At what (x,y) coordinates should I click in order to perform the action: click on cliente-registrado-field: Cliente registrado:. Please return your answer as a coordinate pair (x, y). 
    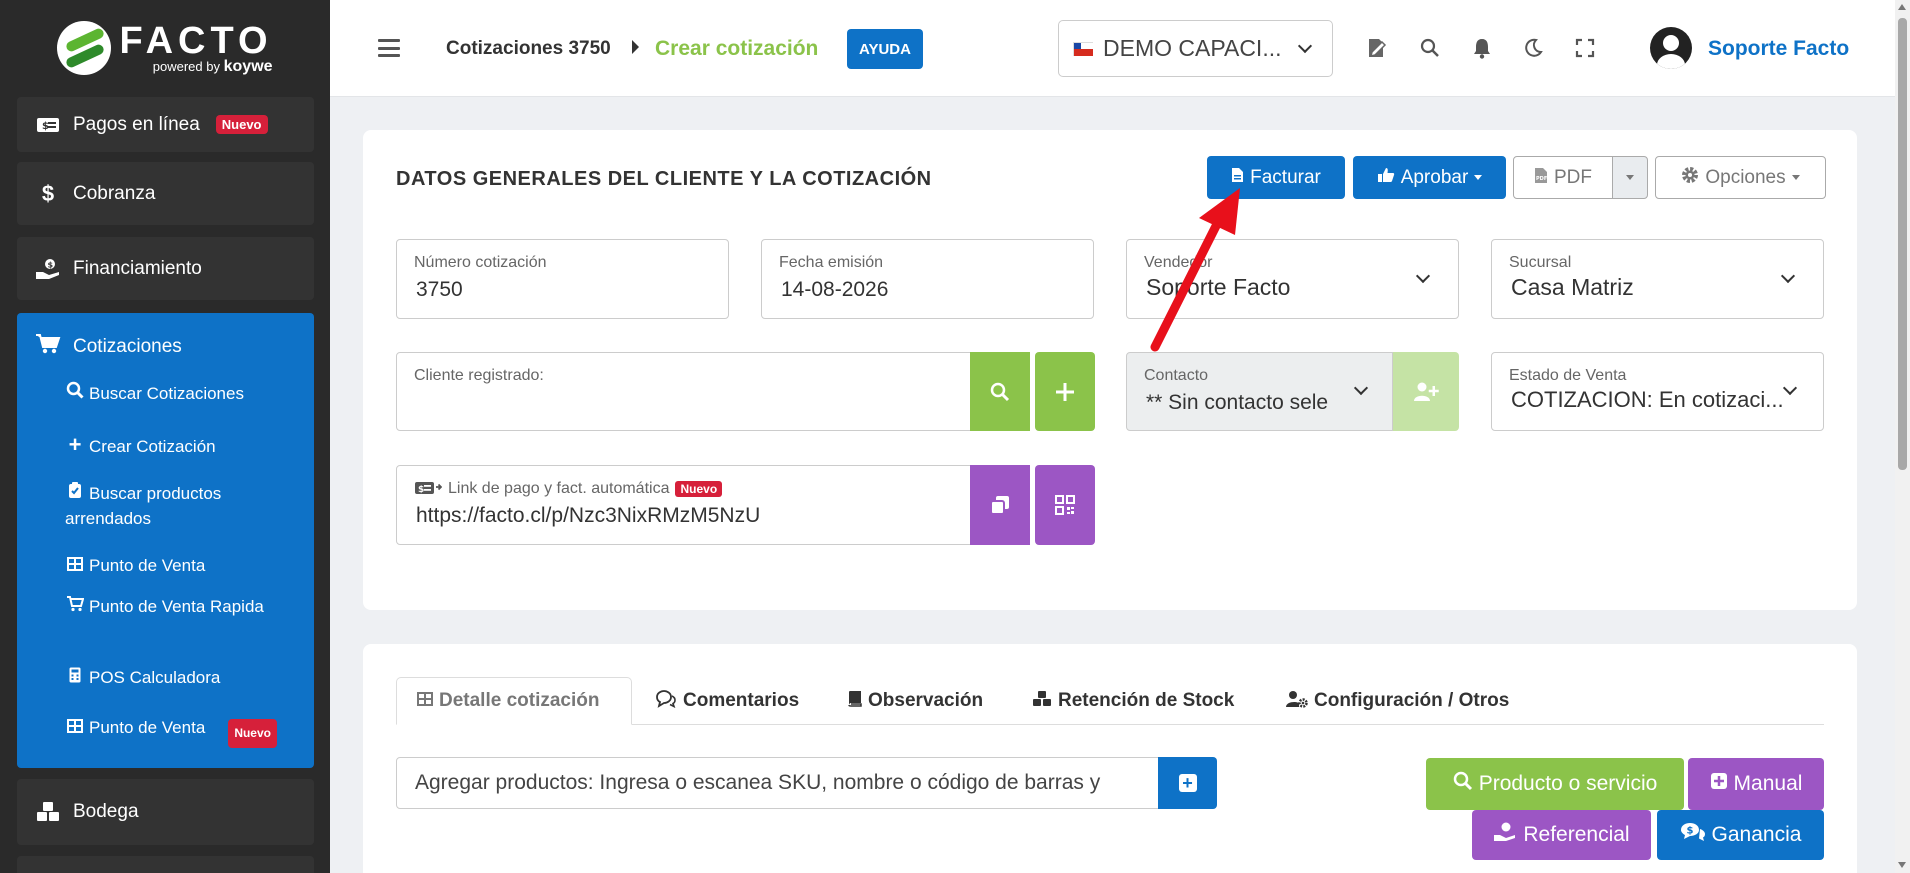
    Looking at the image, I should click on (683, 391).